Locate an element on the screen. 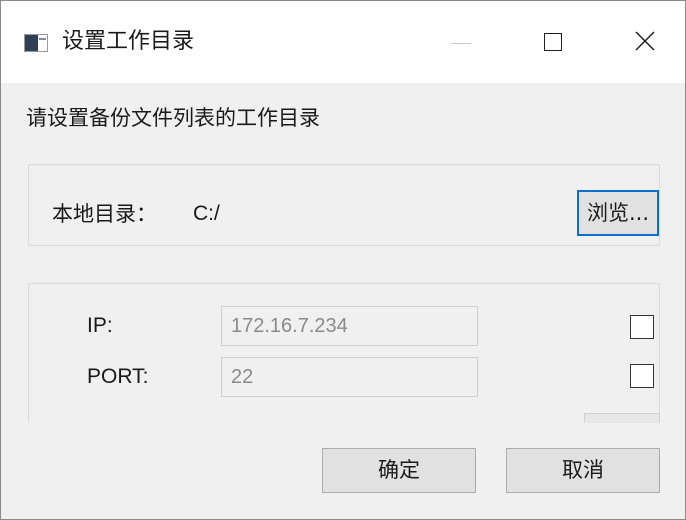 This screenshot has height=520, width=686. partially-hidden-button is located at coordinates (622, 418).